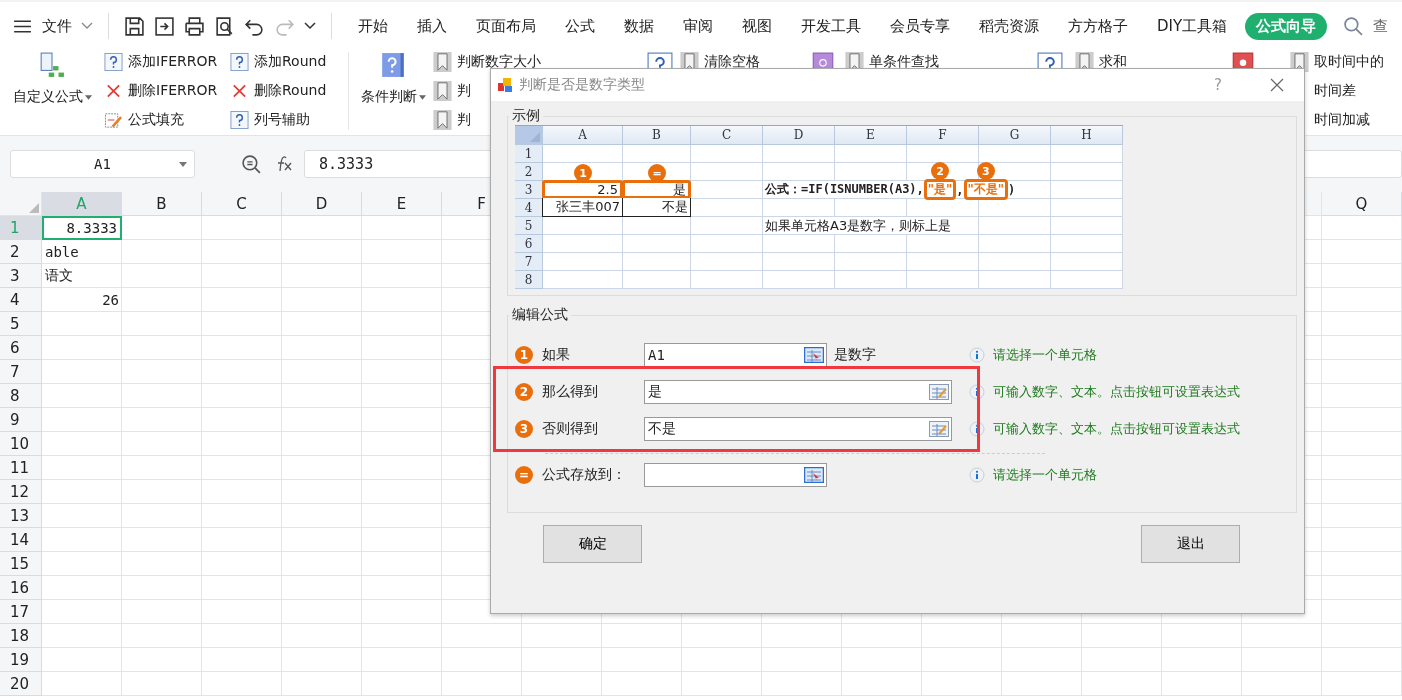  Describe the element at coordinates (529, 280) in the screenshot. I see `row-header: 8` at that location.